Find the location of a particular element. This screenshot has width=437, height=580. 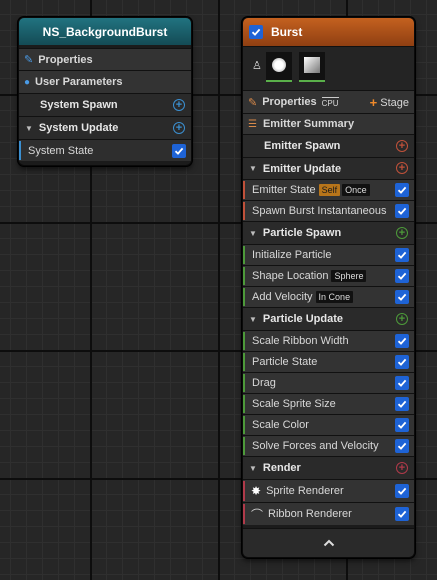

shape-location-checkbox is located at coordinates (402, 276).